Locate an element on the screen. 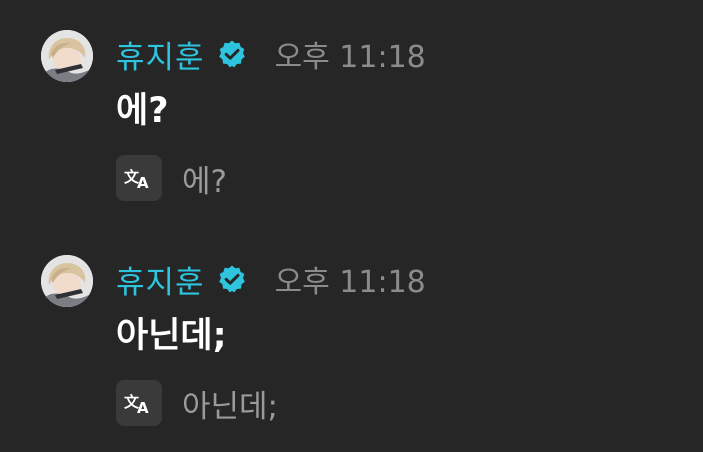 This screenshot has height=452, width=703. translated-text: 에? is located at coordinates (204, 181).